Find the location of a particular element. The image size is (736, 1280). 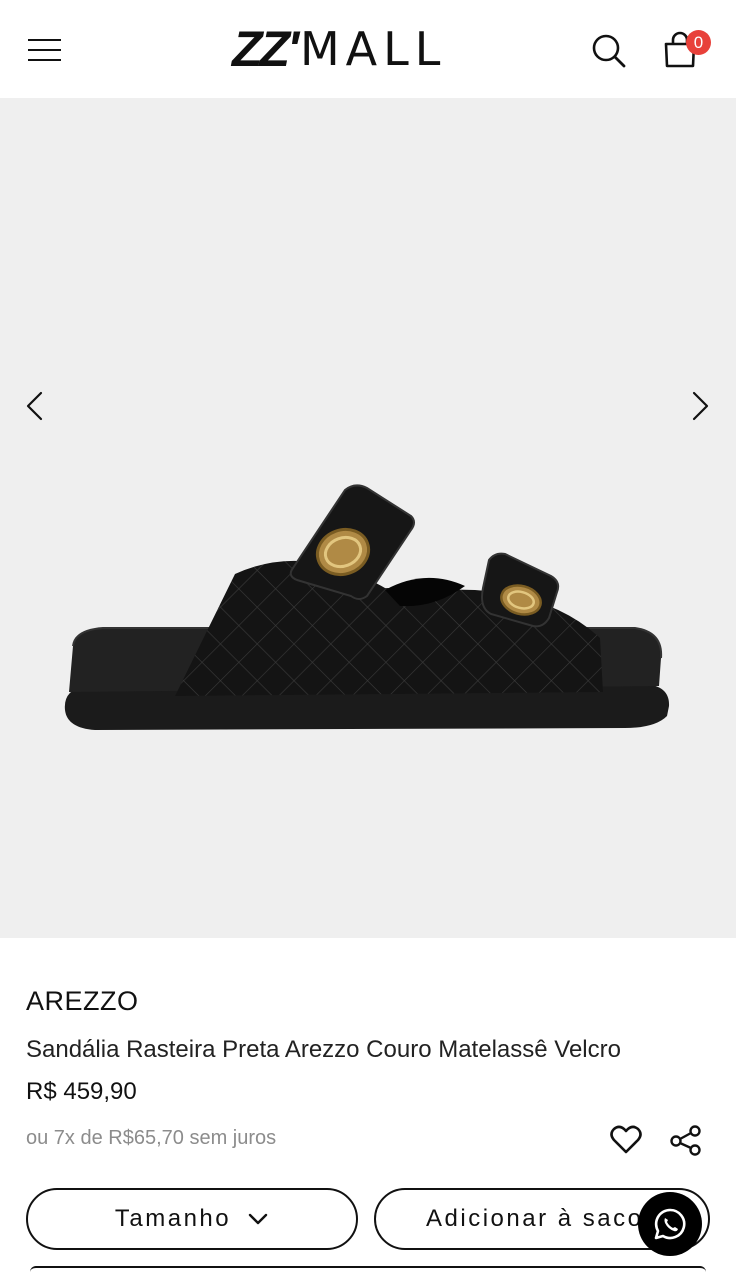

heart-icon is located at coordinates (626, 1139).